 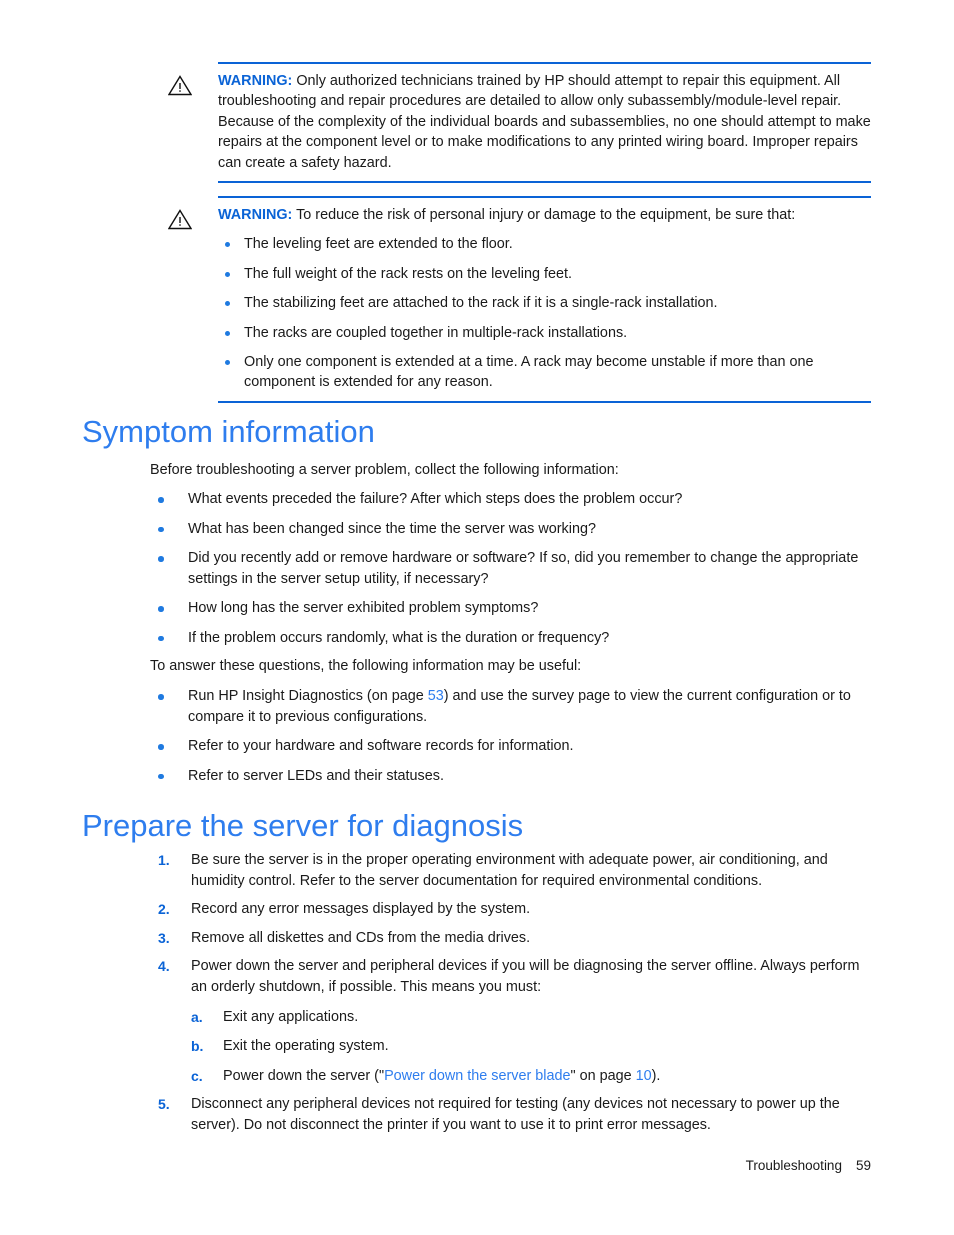 I want to click on step-marker: 3., so click(x=164, y=937).